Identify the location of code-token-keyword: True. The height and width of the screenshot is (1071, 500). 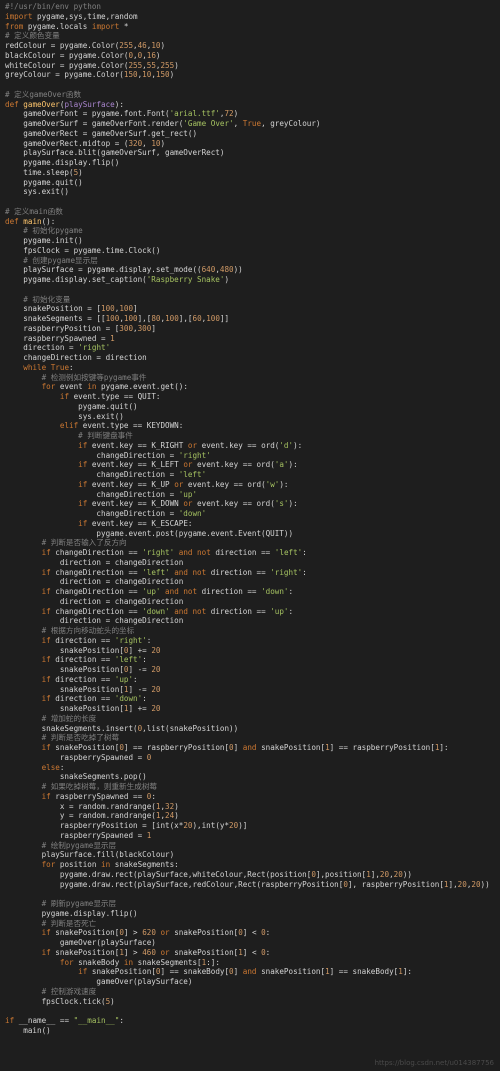
(252, 123).